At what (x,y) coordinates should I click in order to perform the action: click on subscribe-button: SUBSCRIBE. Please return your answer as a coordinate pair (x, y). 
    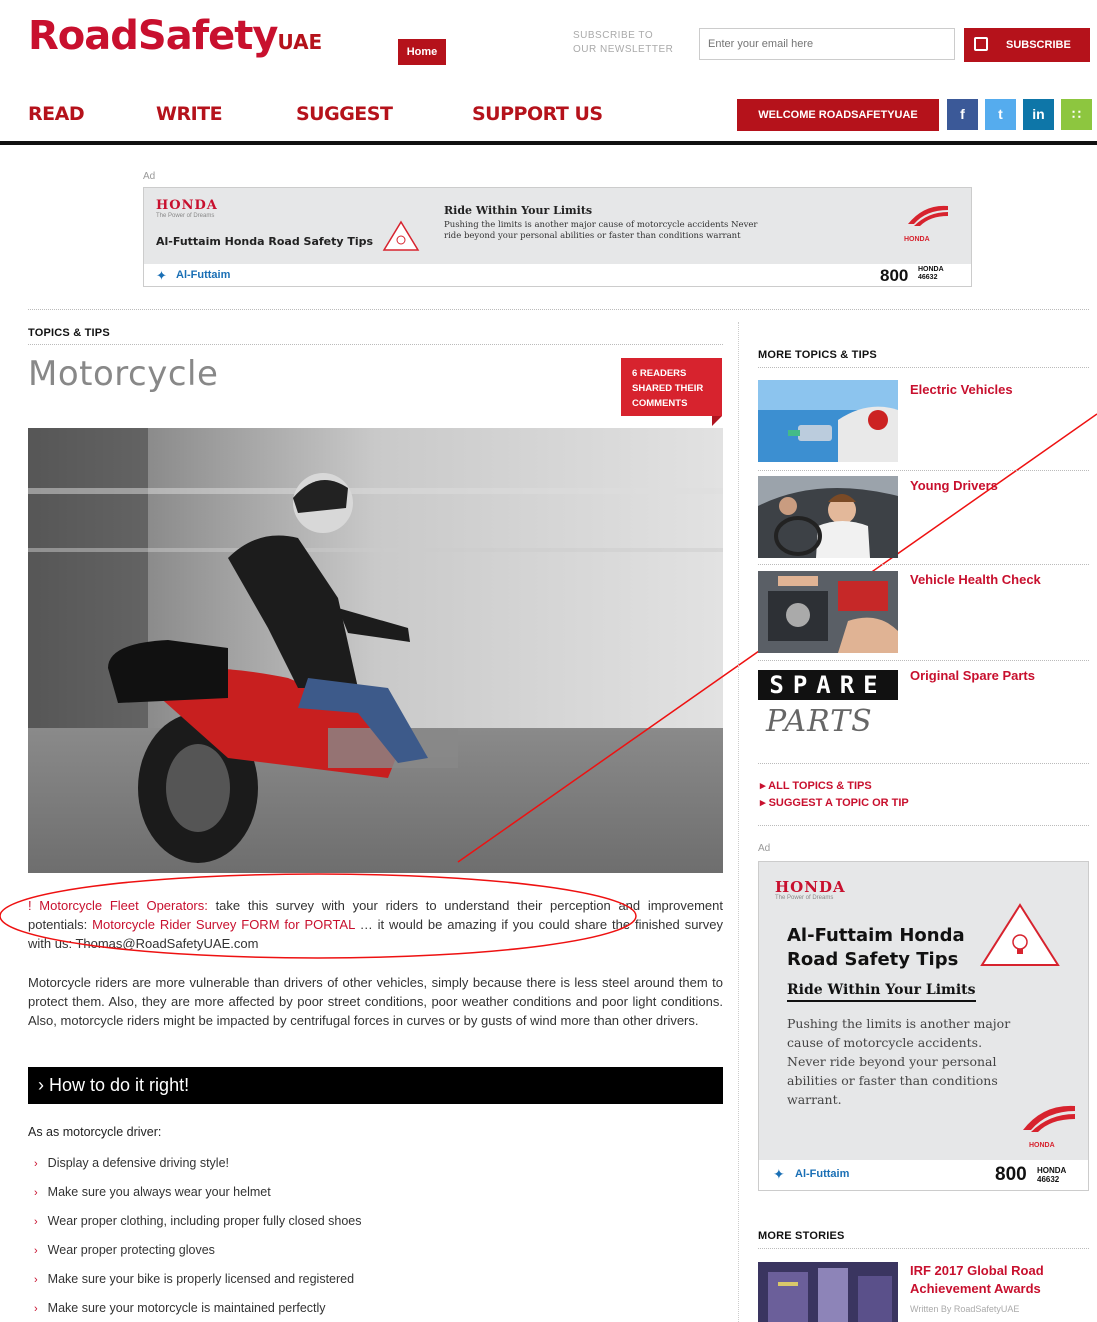
    Looking at the image, I should click on (1027, 45).